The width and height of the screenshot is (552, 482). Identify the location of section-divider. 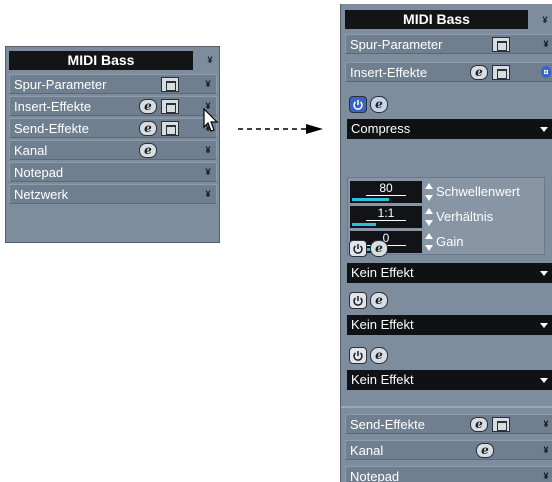
(446, 407).